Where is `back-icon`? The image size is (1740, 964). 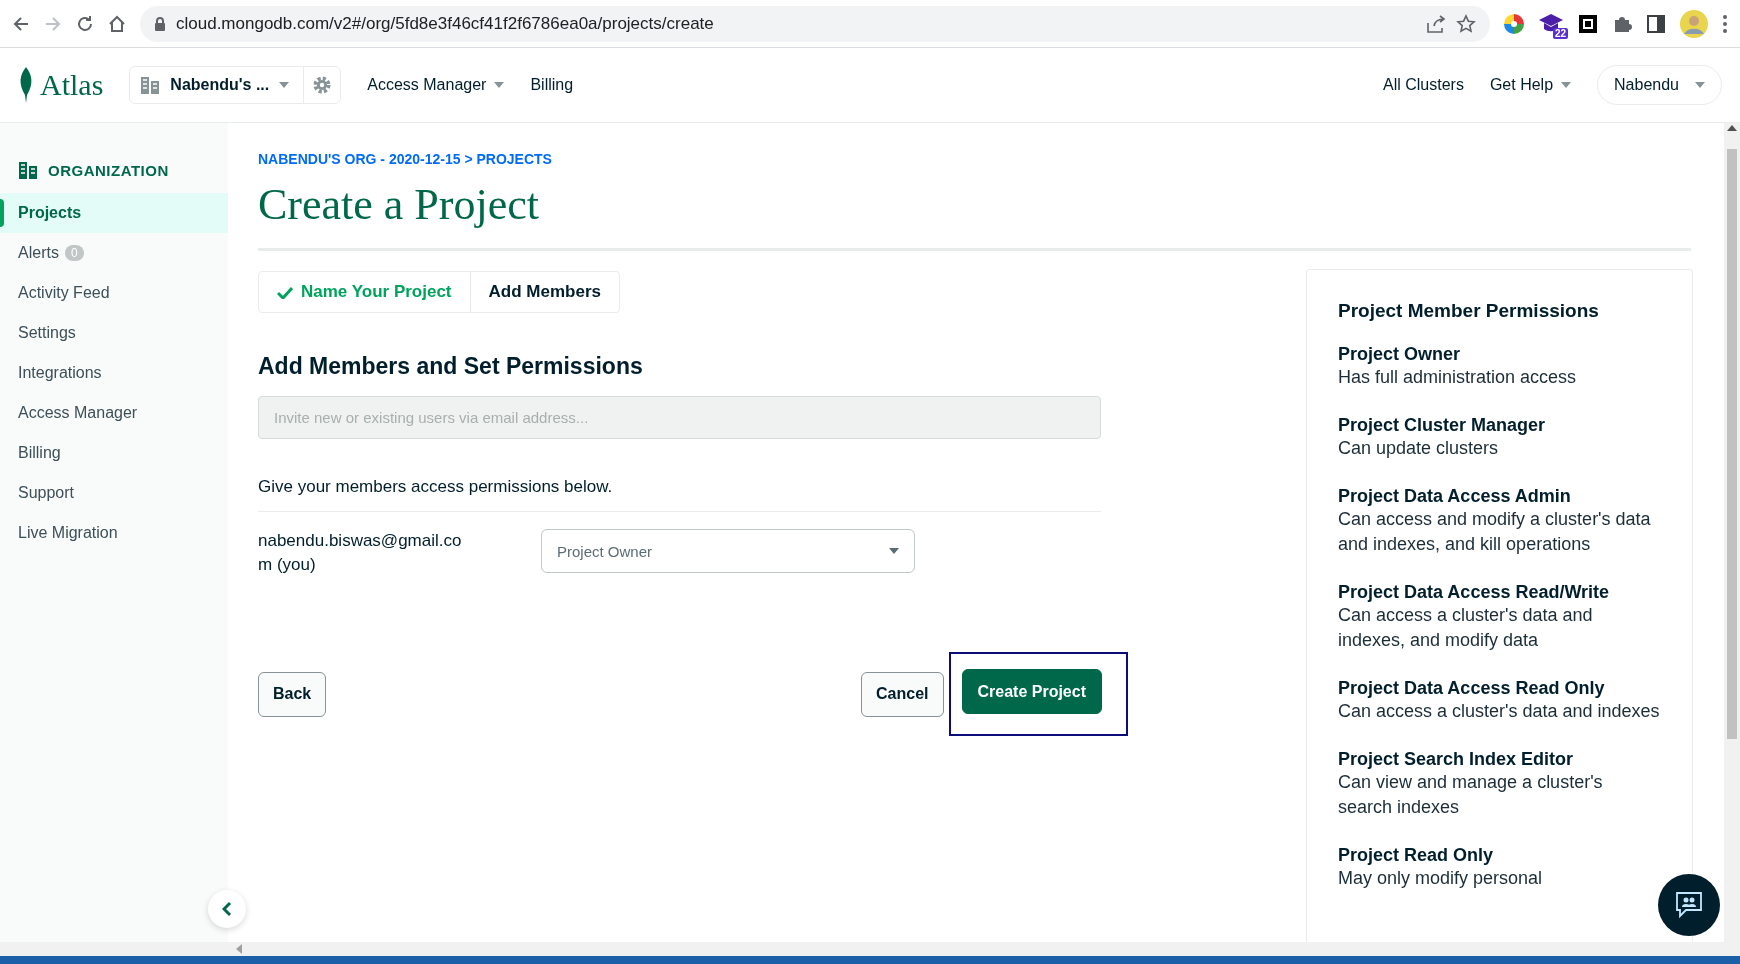 back-icon is located at coordinates (21, 23).